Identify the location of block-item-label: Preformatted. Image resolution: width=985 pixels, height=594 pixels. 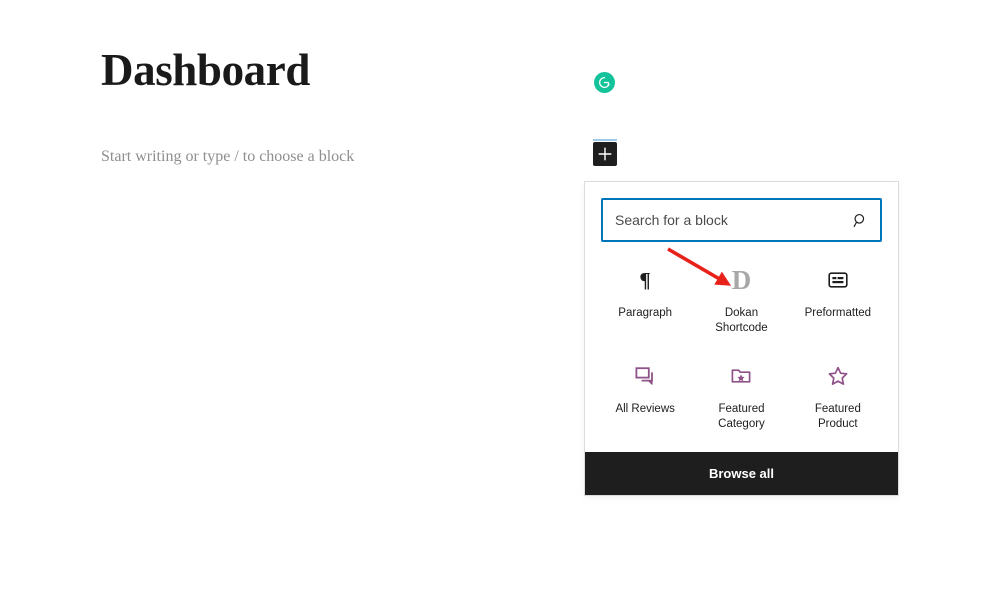
(838, 313).